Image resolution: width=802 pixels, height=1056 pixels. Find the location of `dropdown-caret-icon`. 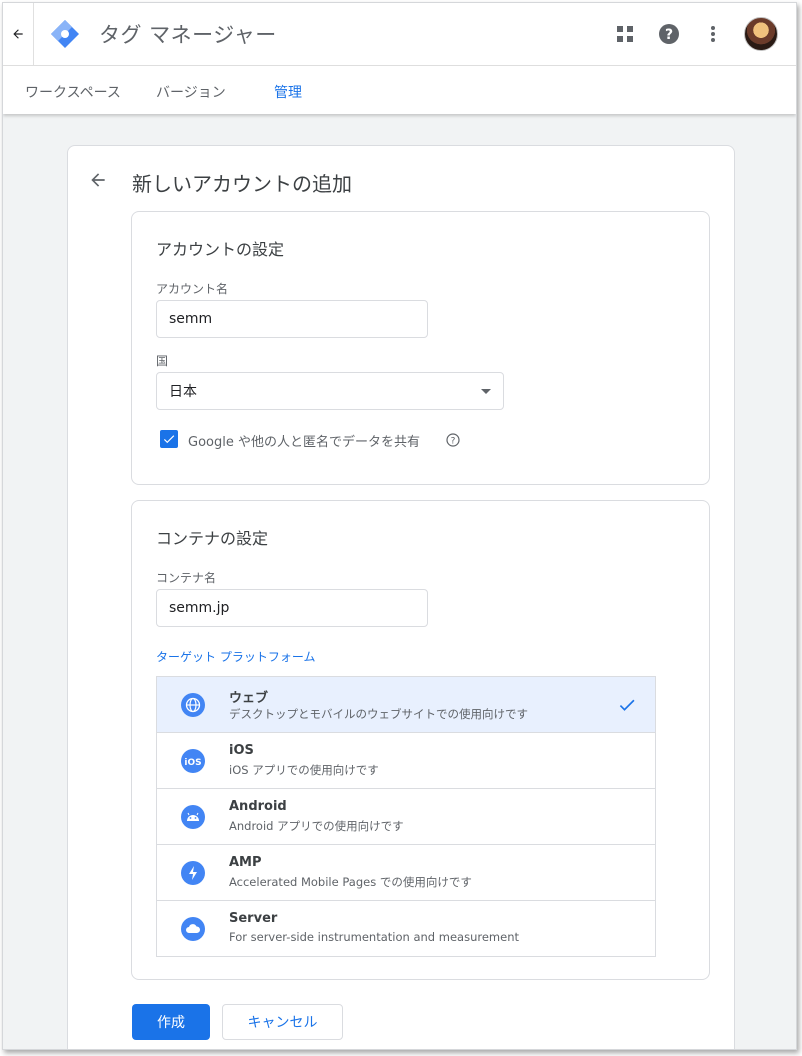

dropdown-caret-icon is located at coordinates (486, 391).